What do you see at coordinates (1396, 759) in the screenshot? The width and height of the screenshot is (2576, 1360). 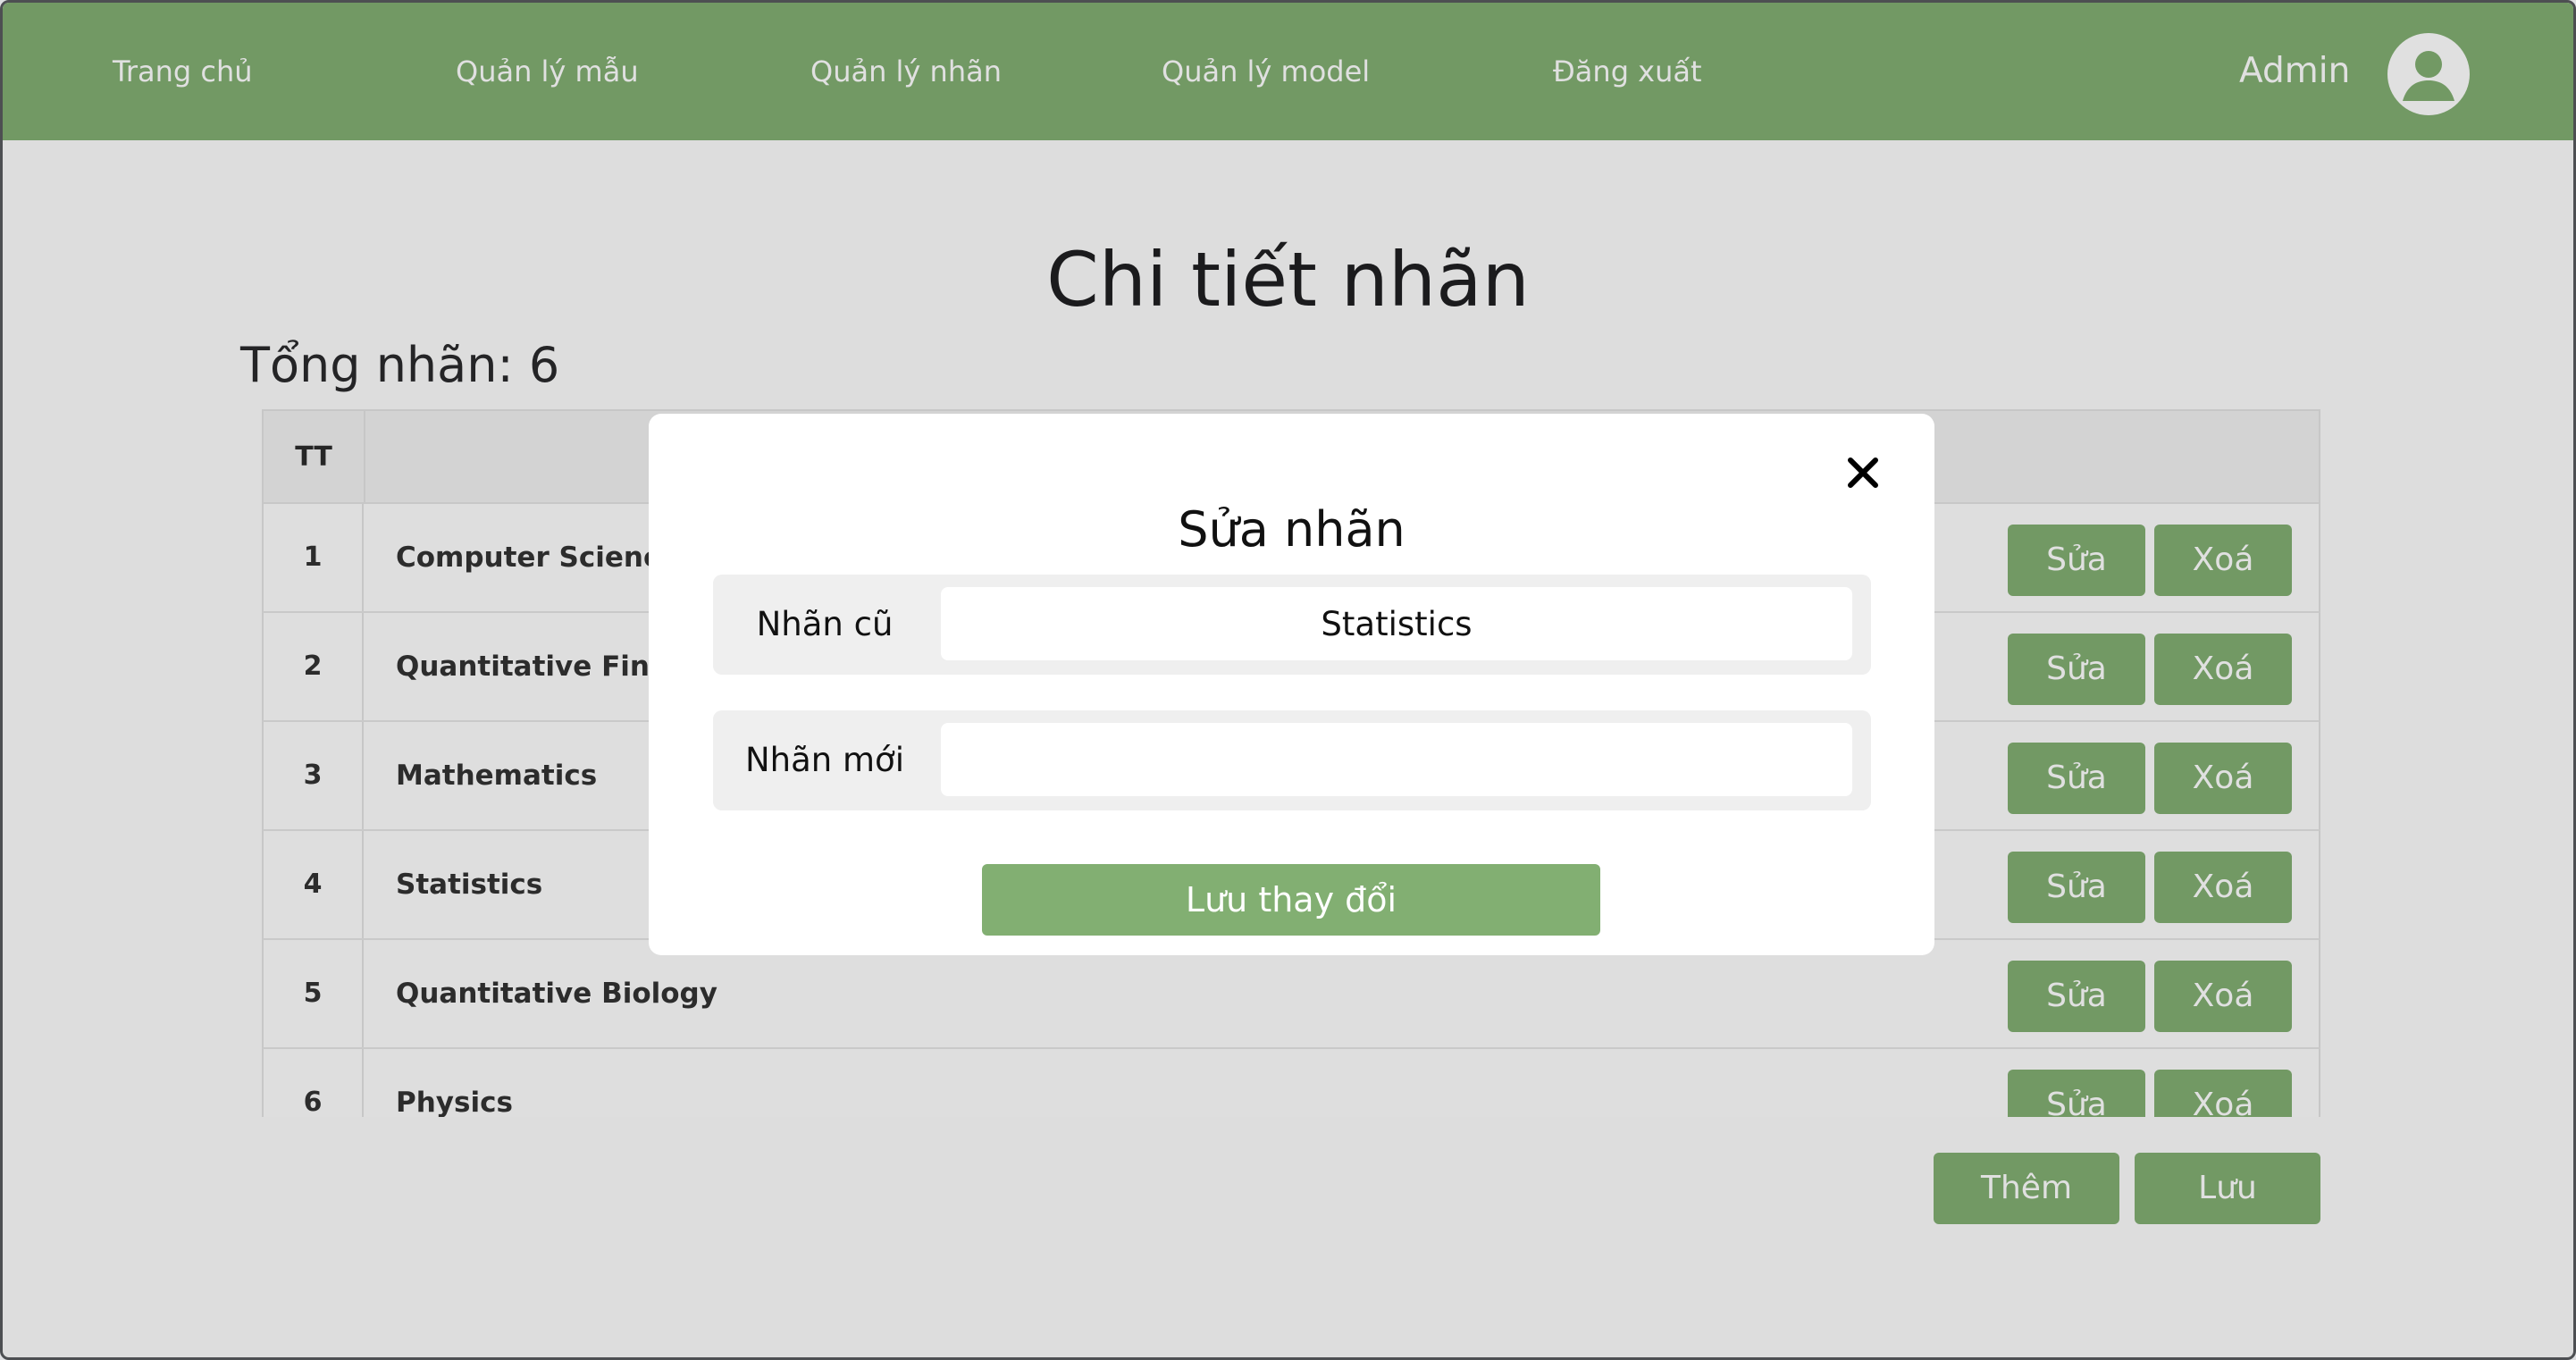 I see `new-label-field` at bounding box center [1396, 759].